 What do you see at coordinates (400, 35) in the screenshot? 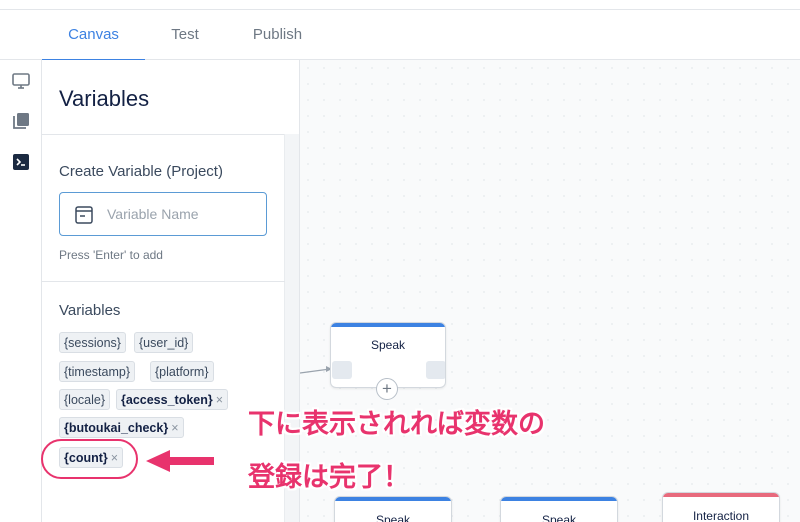
I see `tab-bar: Canvas Test Publish` at bounding box center [400, 35].